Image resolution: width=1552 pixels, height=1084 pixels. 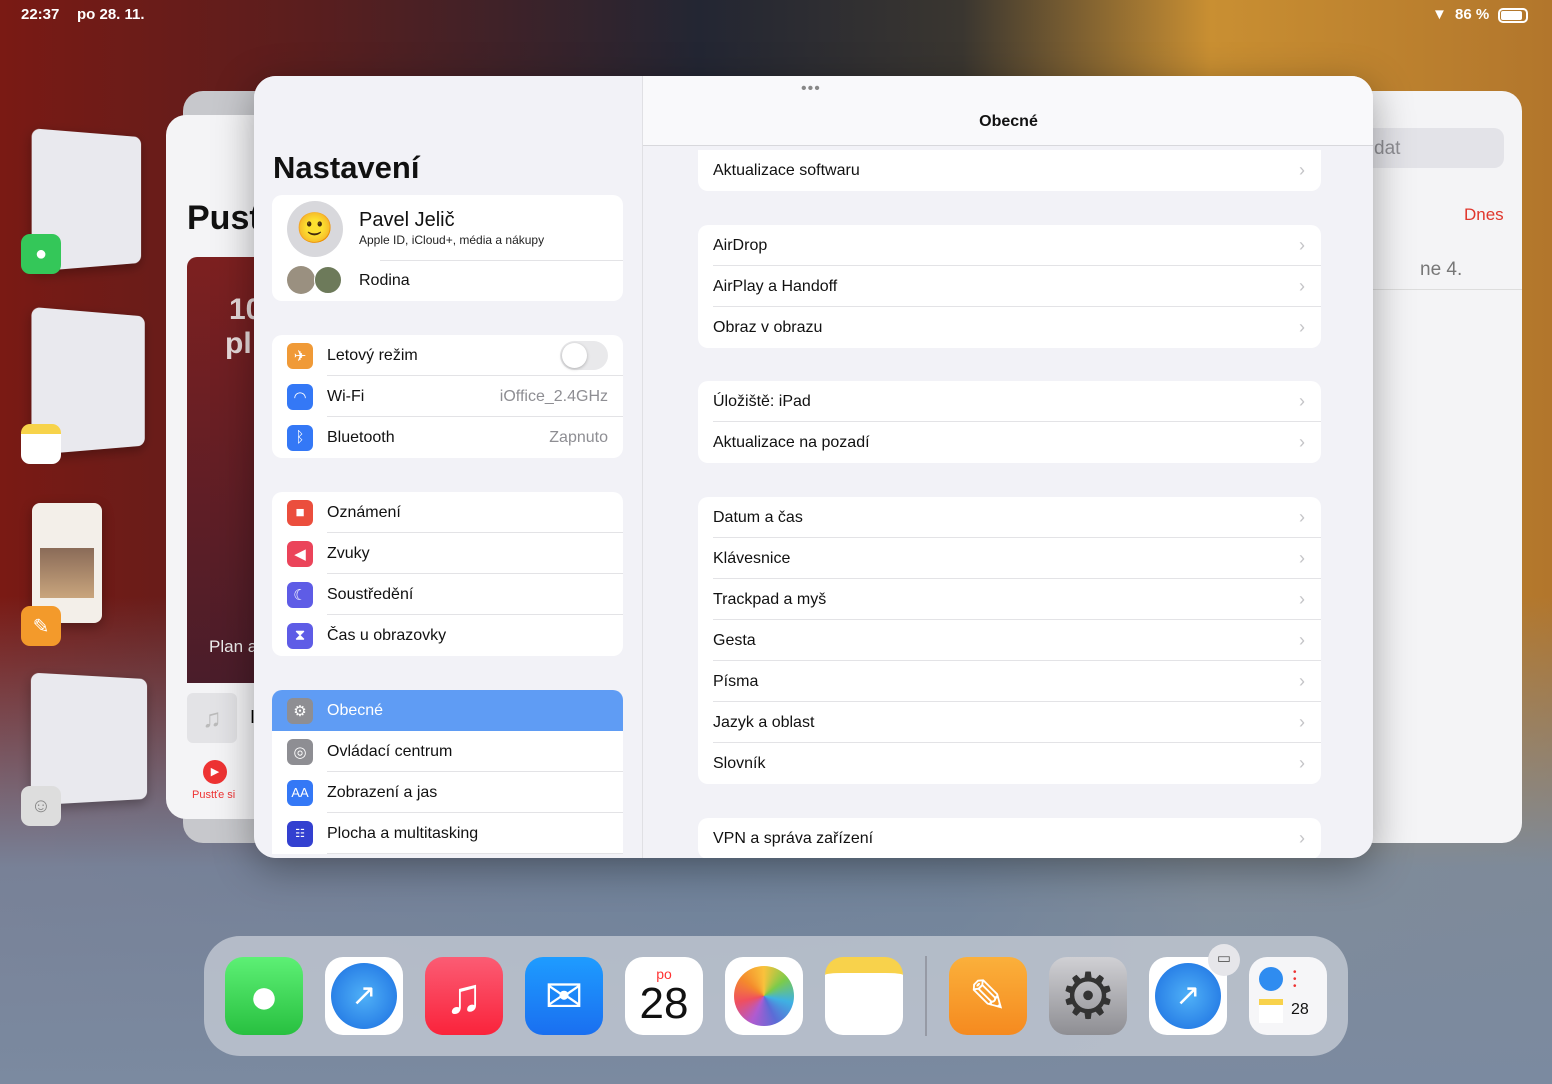 I want to click on battery-percent: 86 %, so click(x=1472, y=14).